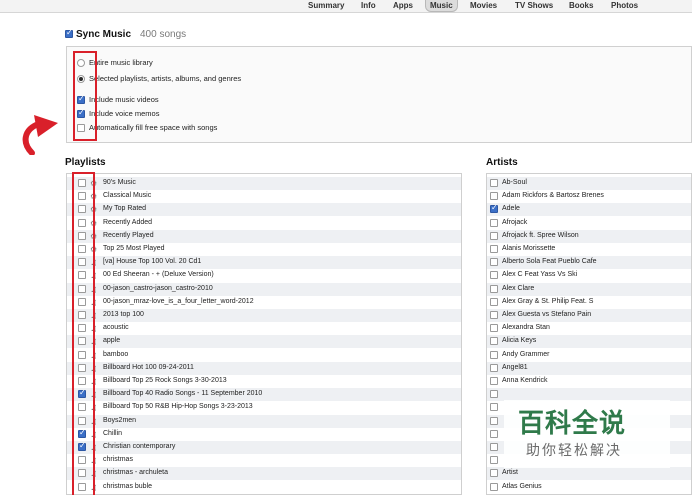  I want to click on artist-row: Afrojack, so click(589, 223).